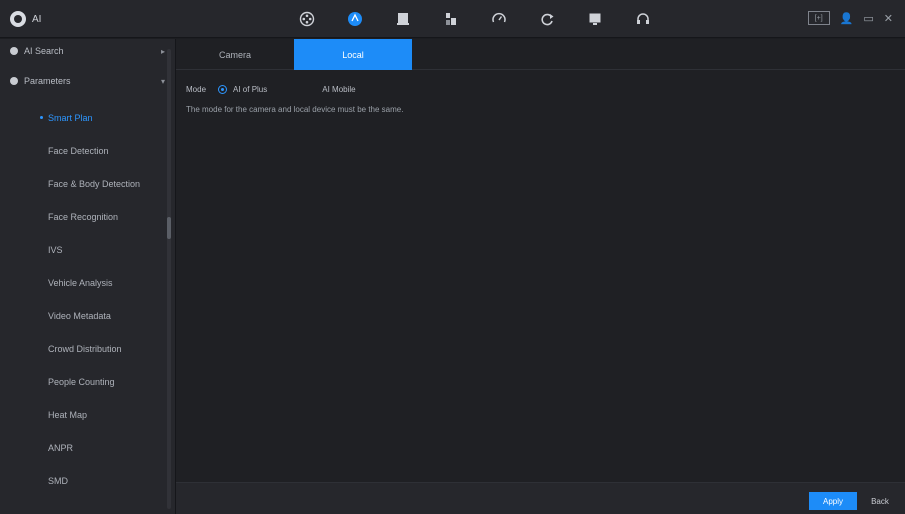 The image size is (905, 514). What do you see at coordinates (162, 81) in the screenshot?
I see `chevron-down-icon: ▾` at bounding box center [162, 81].